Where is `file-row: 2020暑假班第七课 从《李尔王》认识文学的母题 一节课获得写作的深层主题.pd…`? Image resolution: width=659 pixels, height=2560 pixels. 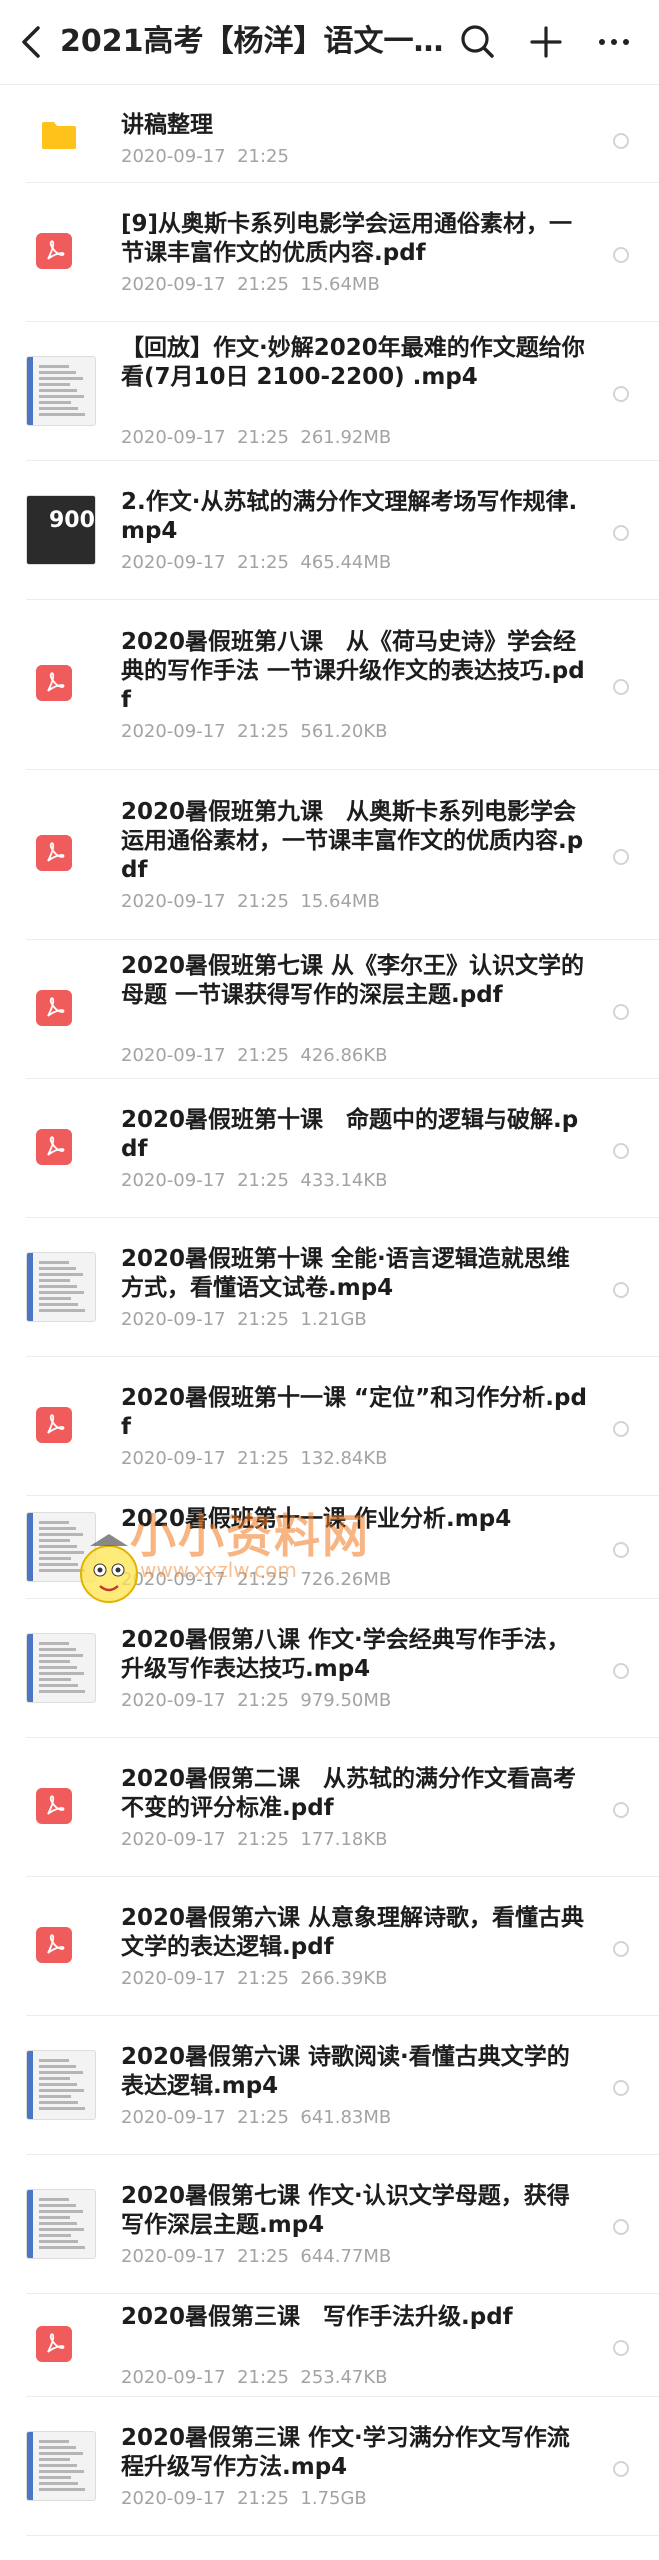
file-row: 2020暑假班第七课 从《李尔王》认识文学的母题 一节课获得写作的深层主题.pd… is located at coordinates (329, 1009).